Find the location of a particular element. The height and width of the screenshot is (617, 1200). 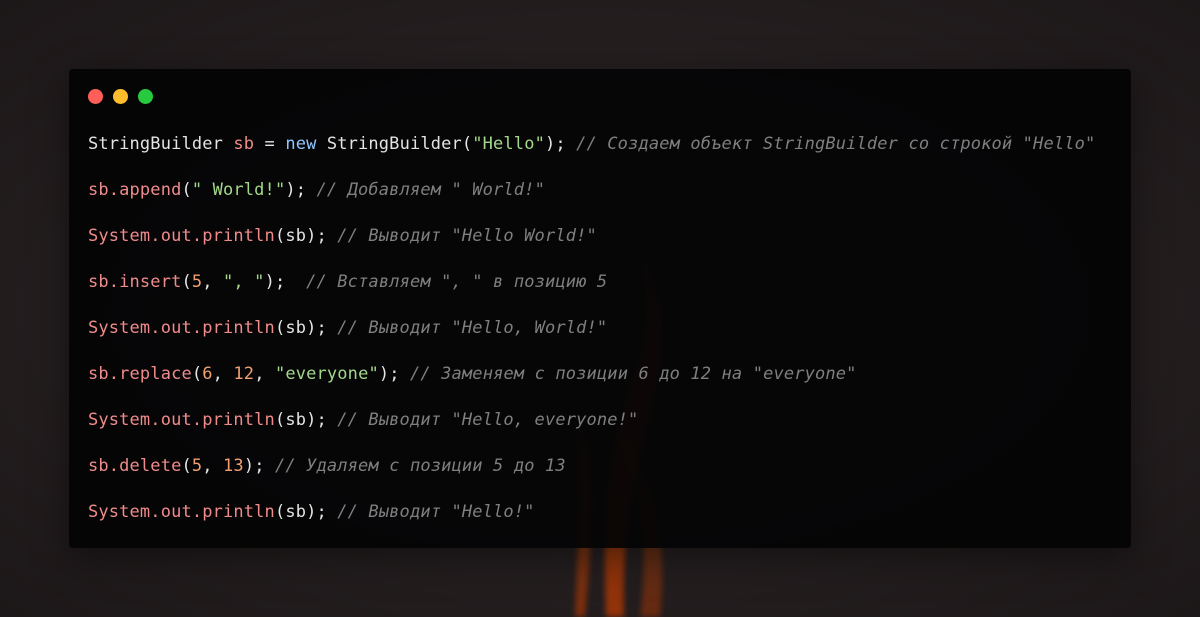

code-token: sb.replace is located at coordinates (140, 374).